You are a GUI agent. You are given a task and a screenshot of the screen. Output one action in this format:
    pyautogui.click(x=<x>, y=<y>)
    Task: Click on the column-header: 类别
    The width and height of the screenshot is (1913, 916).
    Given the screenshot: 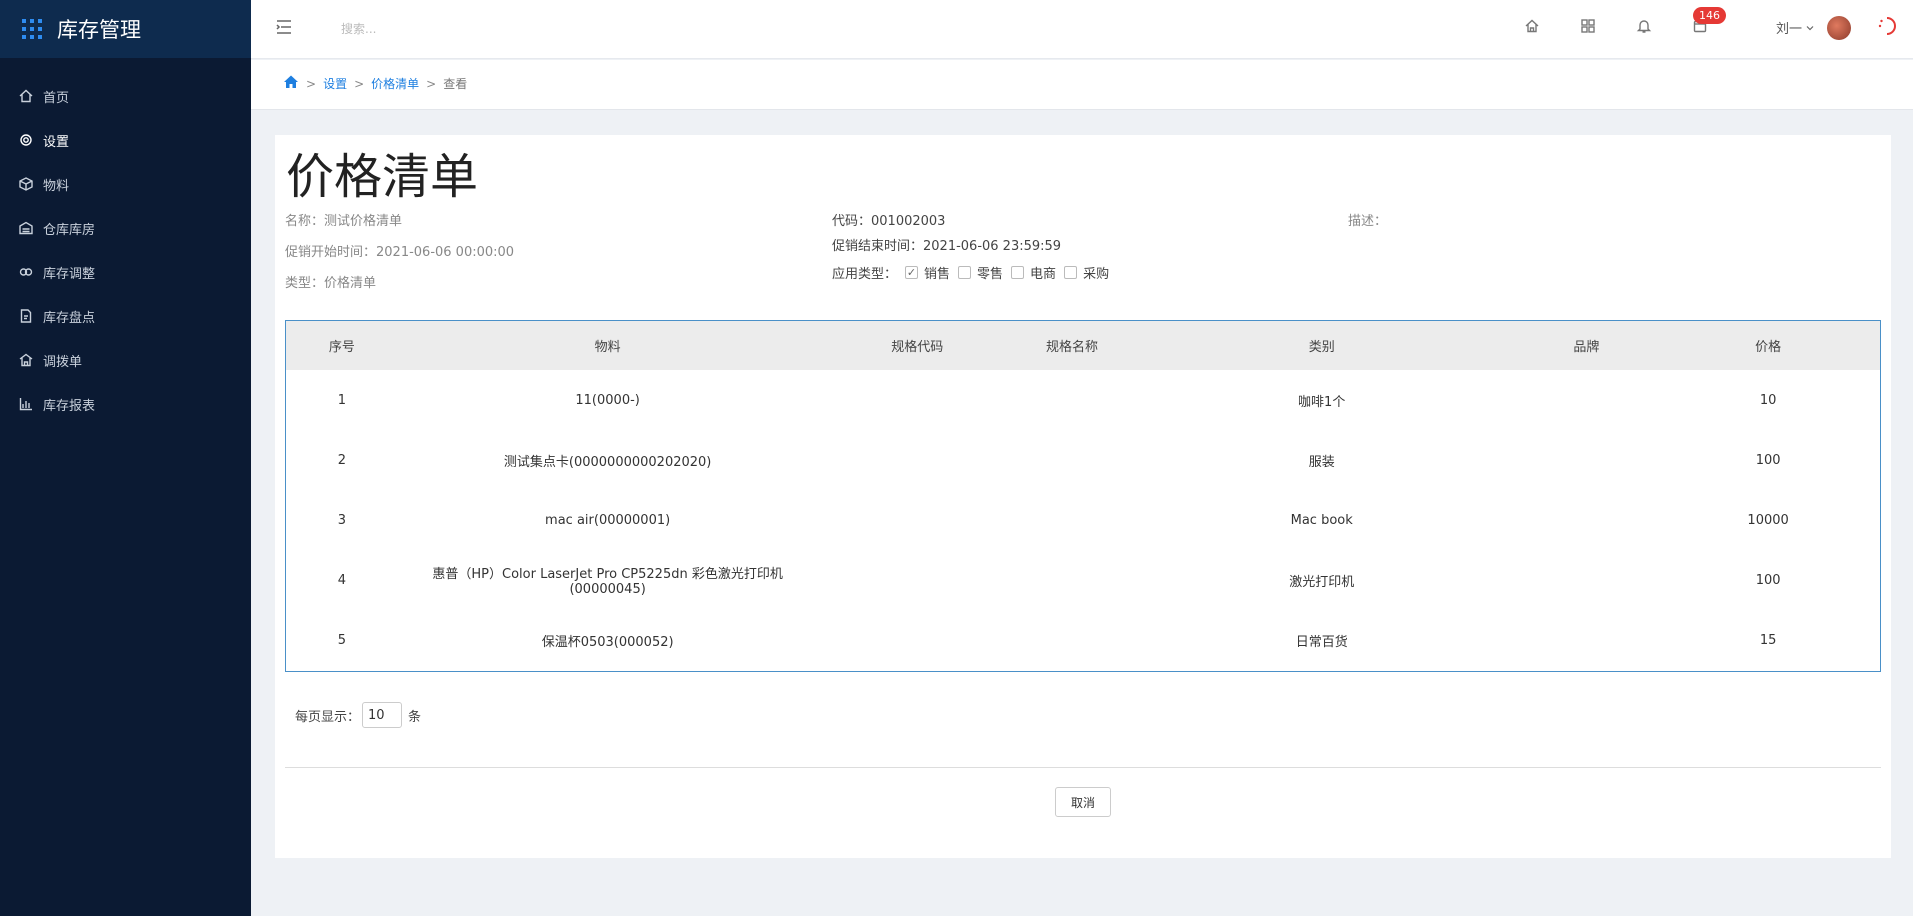 What is the action you would take?
    pyautogui.click(x=1321, y=347)
    